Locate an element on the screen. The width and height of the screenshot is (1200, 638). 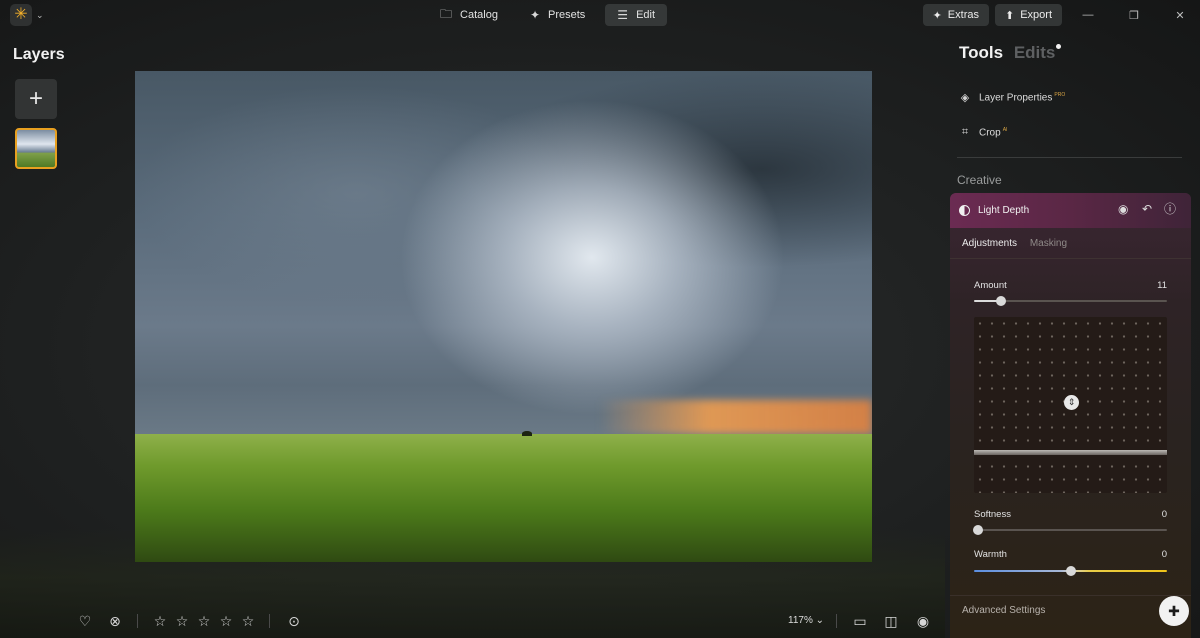
tab-adjustments: Adjustments is located at coordinates (989, 243).